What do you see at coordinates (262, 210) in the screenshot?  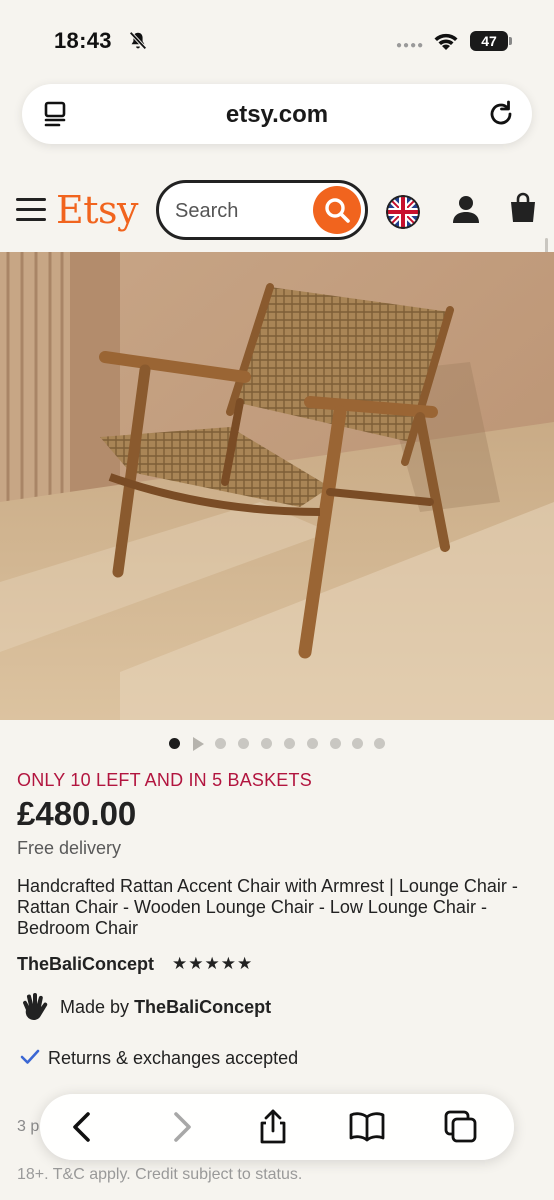 I see `search-field: Search` at bounding box center [262, 210].